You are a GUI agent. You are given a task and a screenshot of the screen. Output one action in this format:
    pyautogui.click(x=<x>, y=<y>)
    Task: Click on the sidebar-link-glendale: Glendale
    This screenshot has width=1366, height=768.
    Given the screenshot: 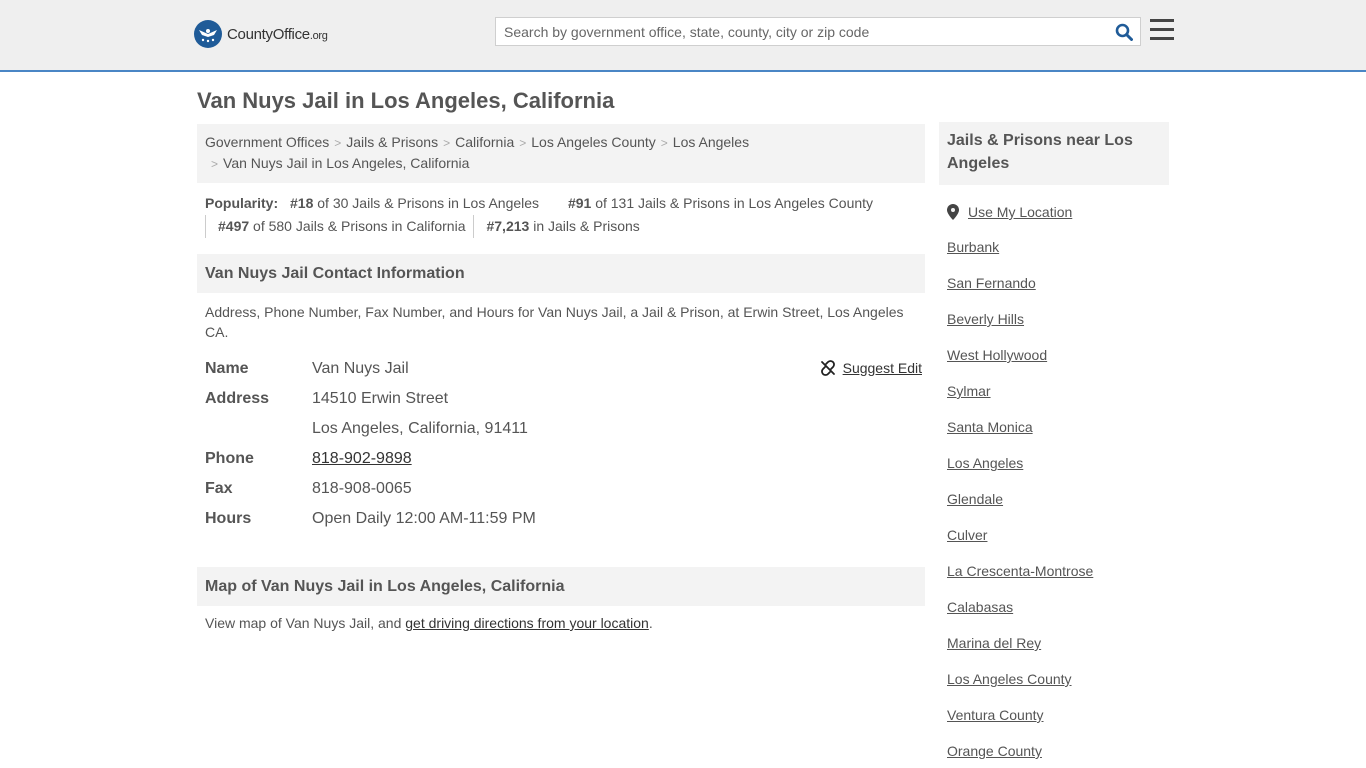 What is the action you would take?
    pyautogui.click(x=1054, y=500)
    